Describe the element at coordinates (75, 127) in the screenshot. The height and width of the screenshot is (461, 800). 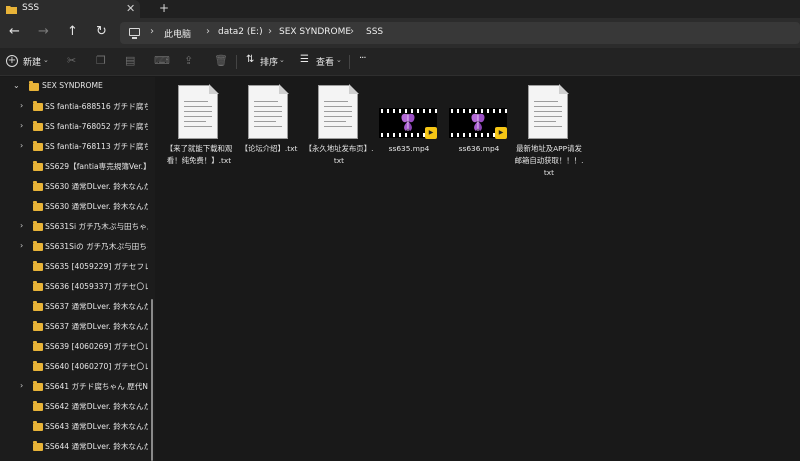
I see `tree-item: › SS fantia-768052 ガチド腐ちゃ` at that location.